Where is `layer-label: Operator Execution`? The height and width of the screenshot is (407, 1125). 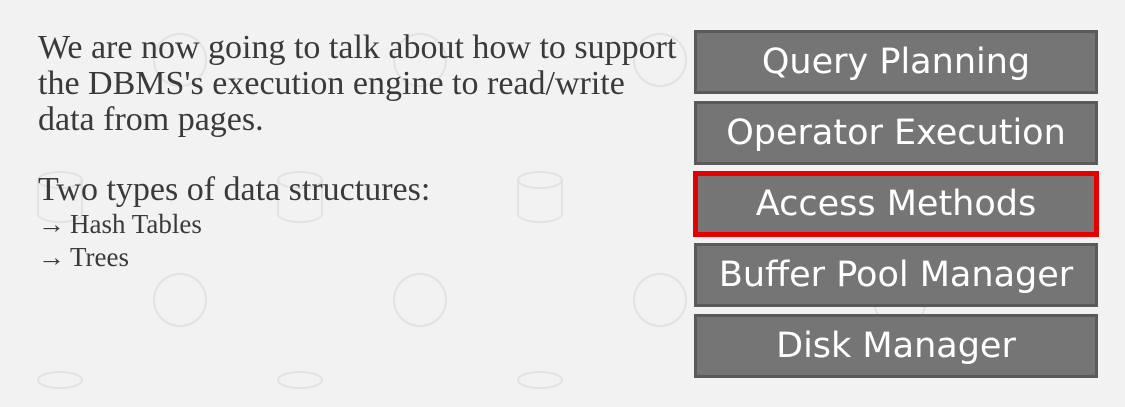 layer-label: Operator Execution is located at coordinates (896, 133).